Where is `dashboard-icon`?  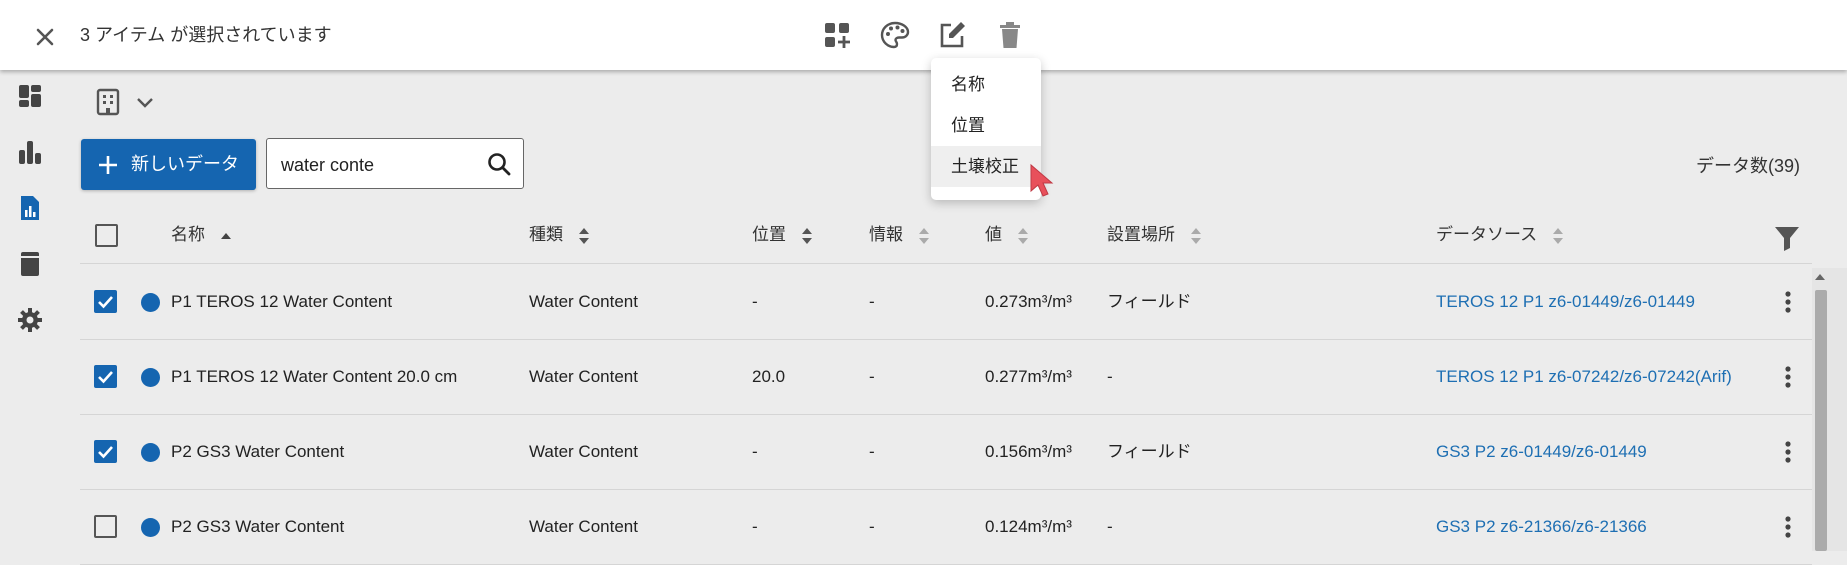 dashboard-icon is located at coordinates (30, 96).